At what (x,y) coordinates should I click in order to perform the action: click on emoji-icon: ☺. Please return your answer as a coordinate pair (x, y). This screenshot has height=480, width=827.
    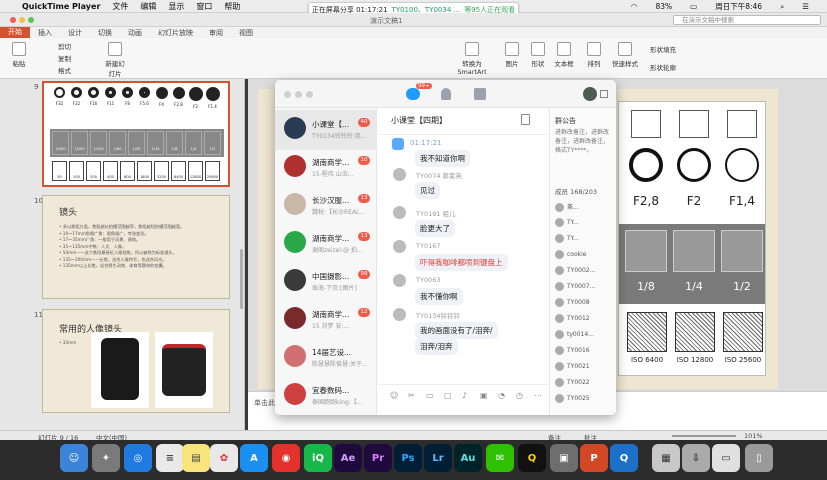
    Looking at the image, I should click on (394, 395).